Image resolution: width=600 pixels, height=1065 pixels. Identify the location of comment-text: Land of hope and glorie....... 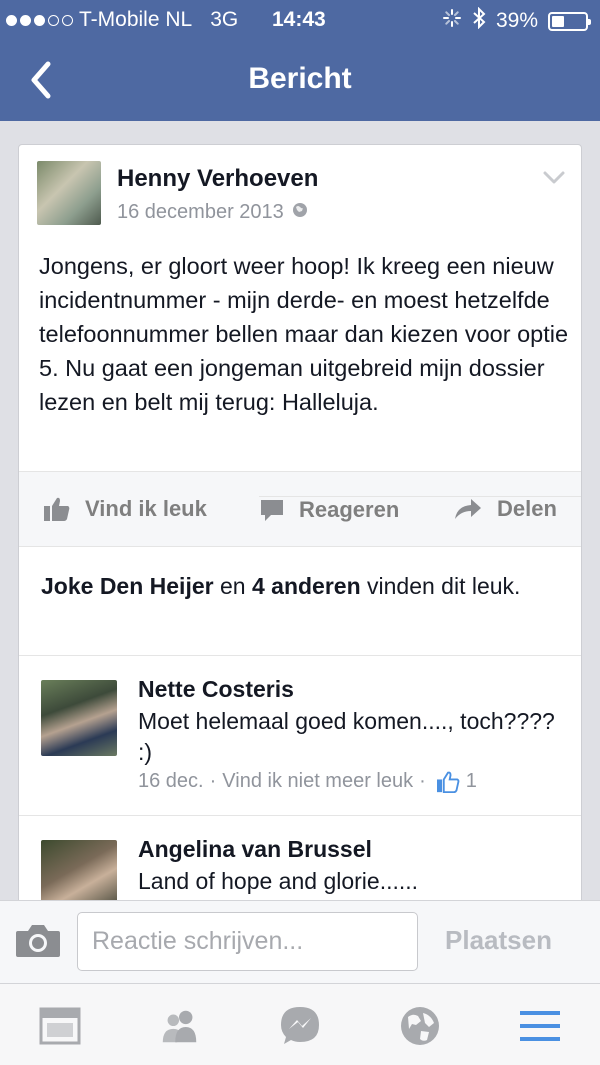
(278, 881).